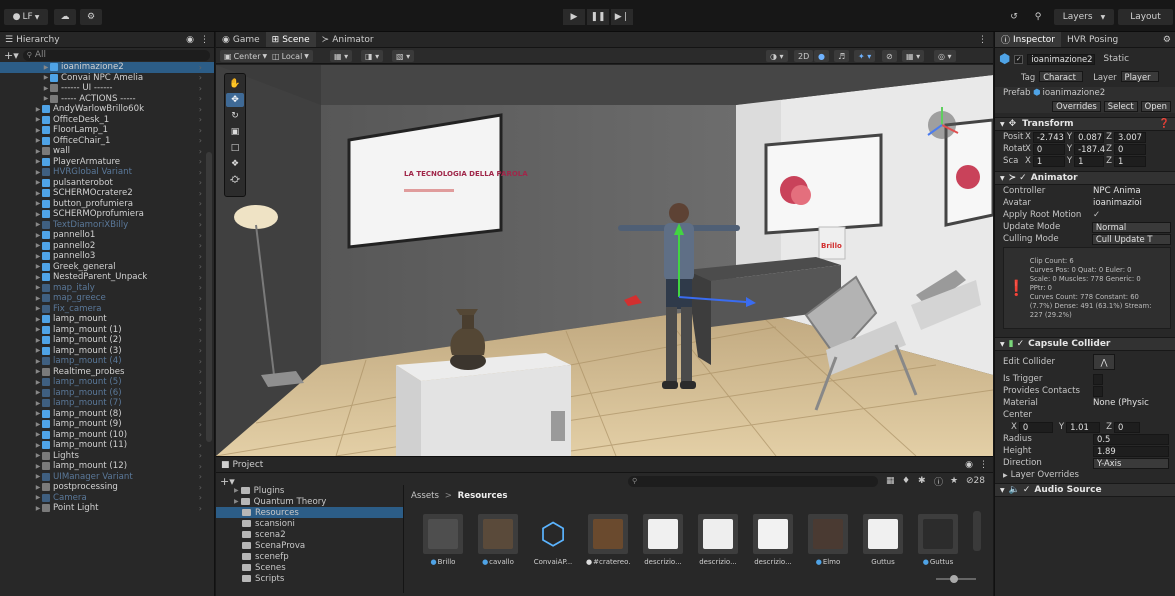  I want to click on search-by-label-icon: ♦, so click(906, 481).